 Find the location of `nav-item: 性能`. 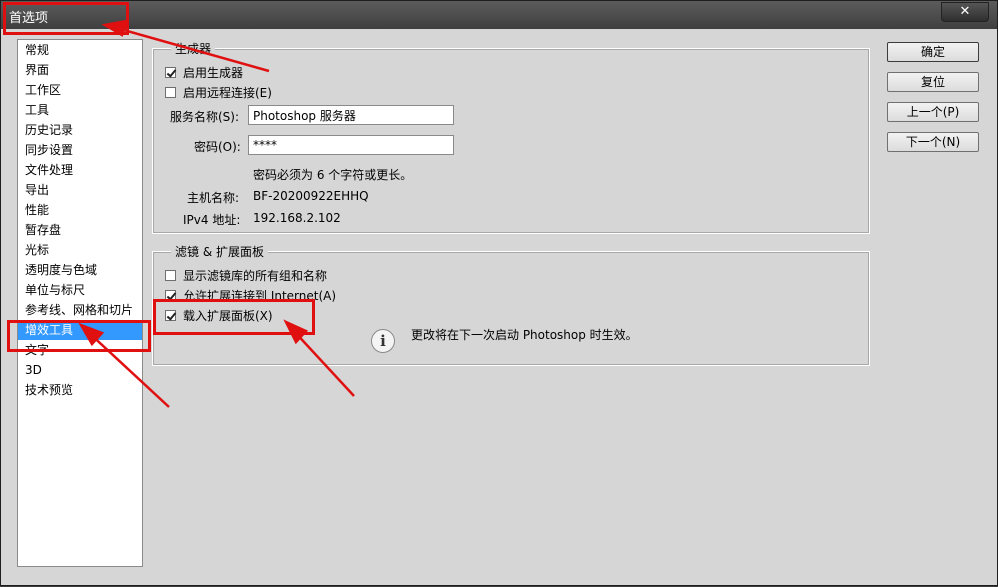

nav-item: 性能 is located at coordinates (80, 210).